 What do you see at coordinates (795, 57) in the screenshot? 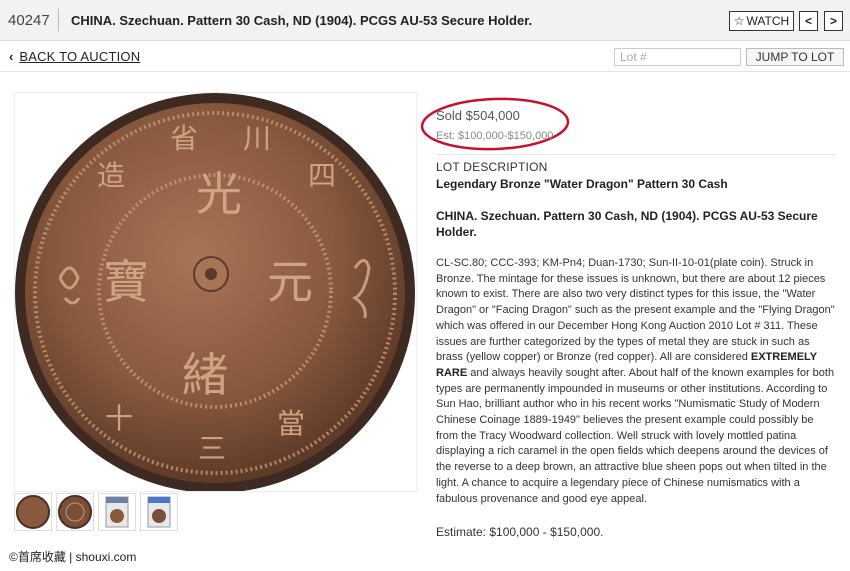
I see `jump-to-lot-button: JUMP TO LOT` at bounding box center [795, 57].